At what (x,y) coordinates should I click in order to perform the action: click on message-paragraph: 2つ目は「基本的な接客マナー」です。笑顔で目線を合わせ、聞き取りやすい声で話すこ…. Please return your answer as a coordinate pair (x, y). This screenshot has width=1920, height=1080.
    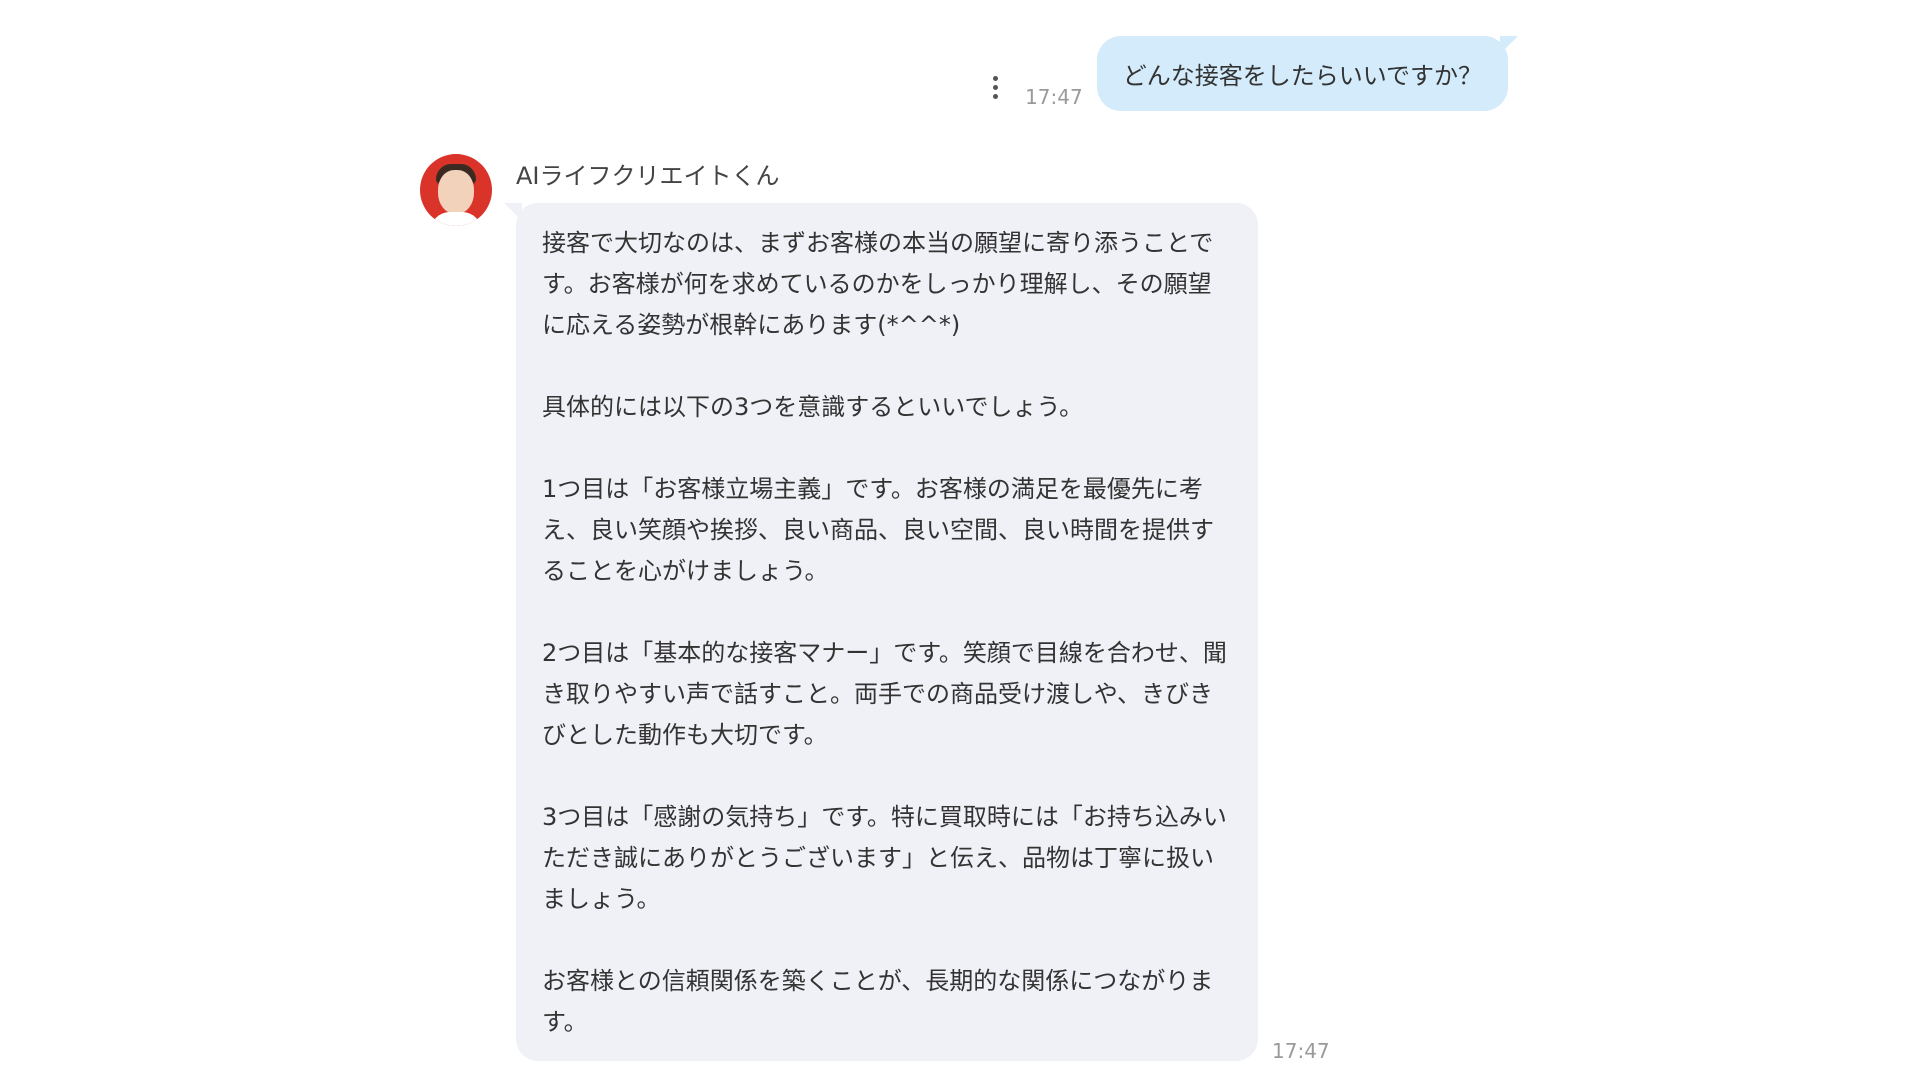
    Looking at the image, I should click on (884, 694).